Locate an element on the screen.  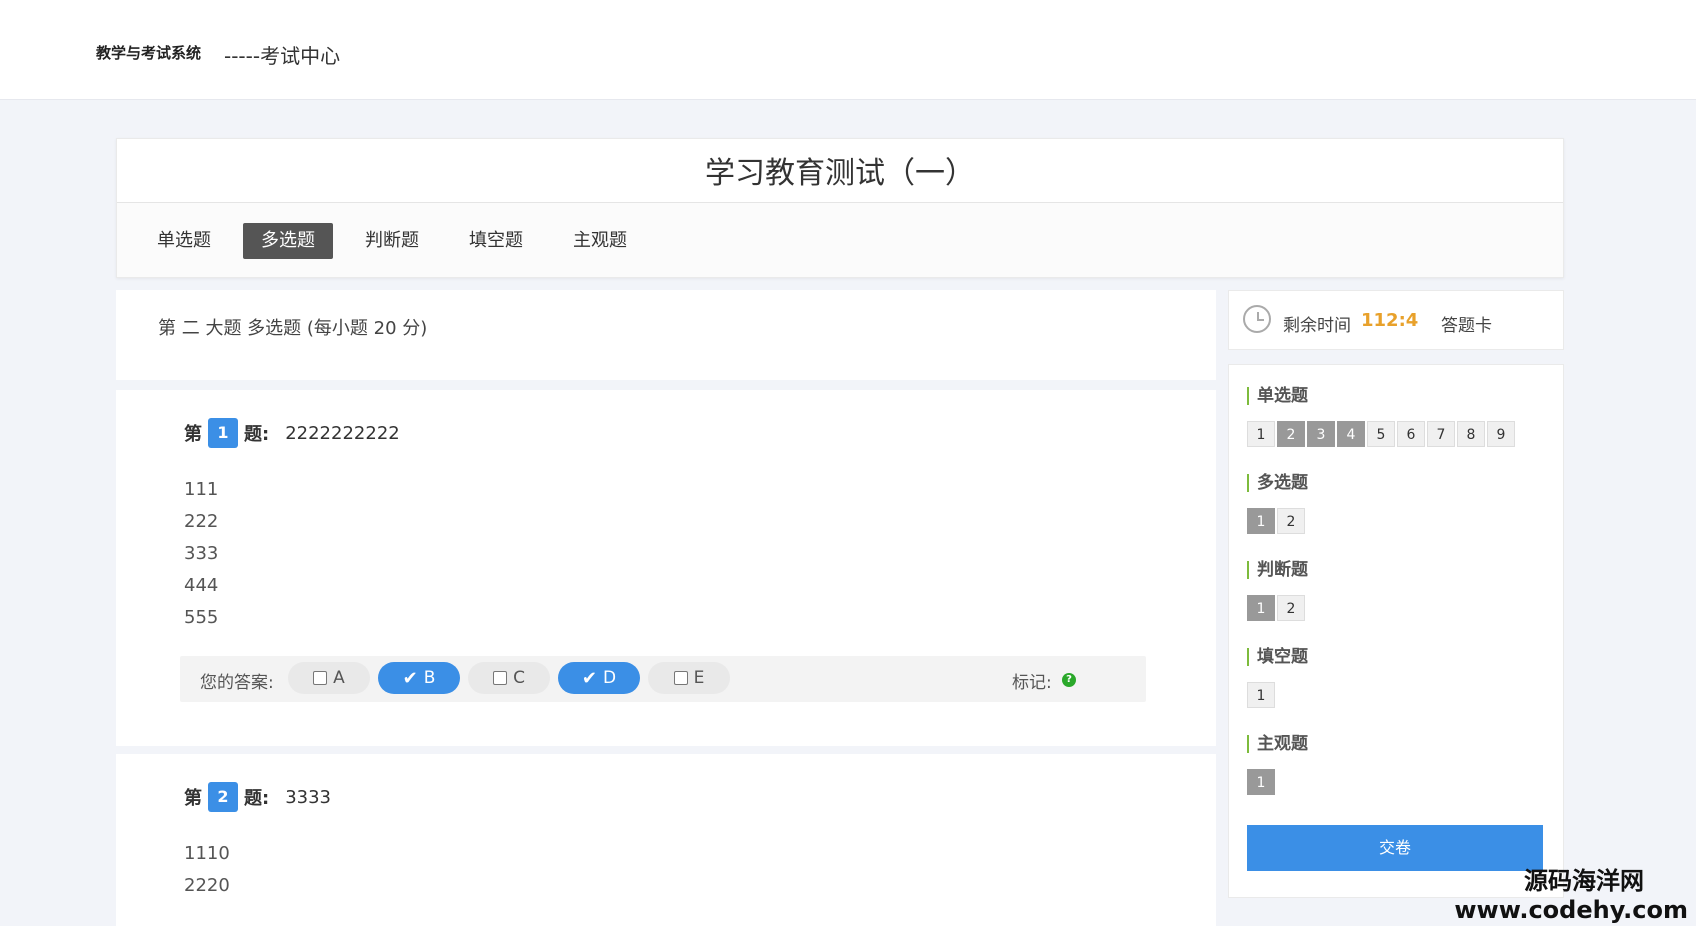
choice-b-checkbox: ✔ B is located at coordinates (419, 678).